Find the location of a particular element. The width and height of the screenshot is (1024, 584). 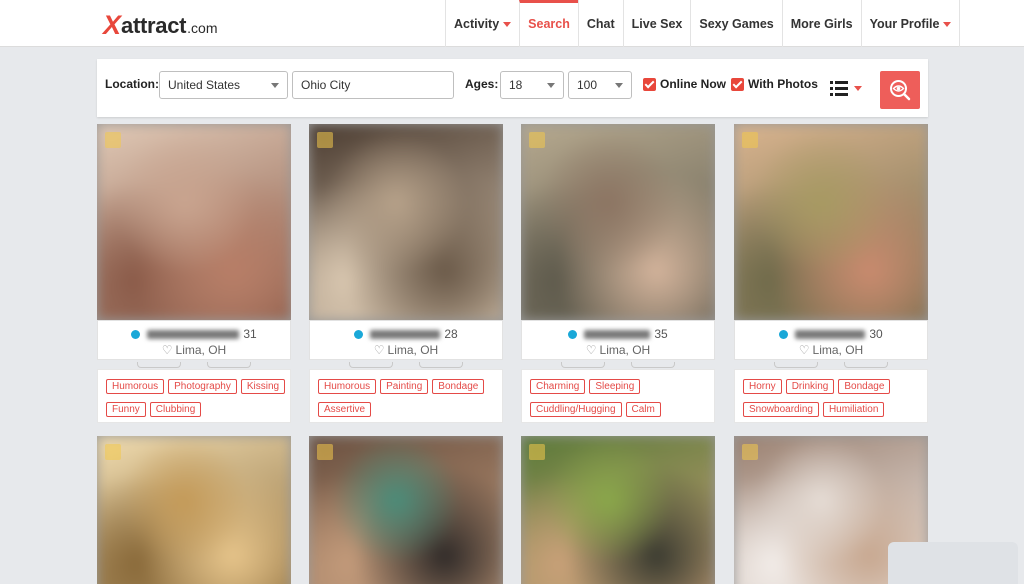

nav-live-sex: Live Sex is located at coordinates (656, 23).